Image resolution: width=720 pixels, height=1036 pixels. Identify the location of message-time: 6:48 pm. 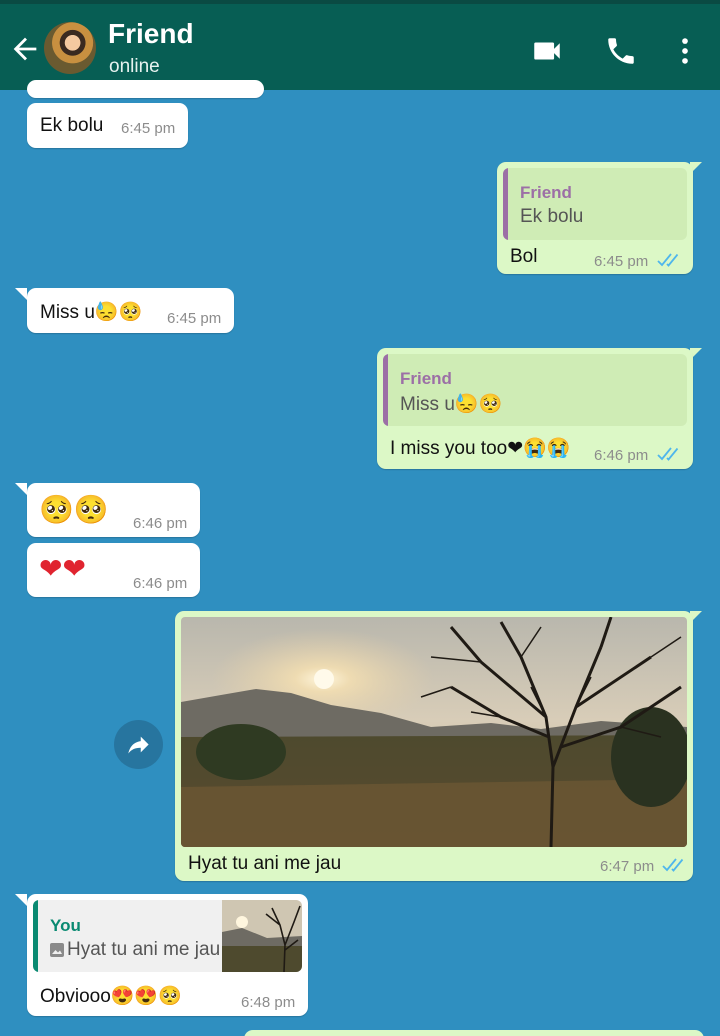
(268, 1002).